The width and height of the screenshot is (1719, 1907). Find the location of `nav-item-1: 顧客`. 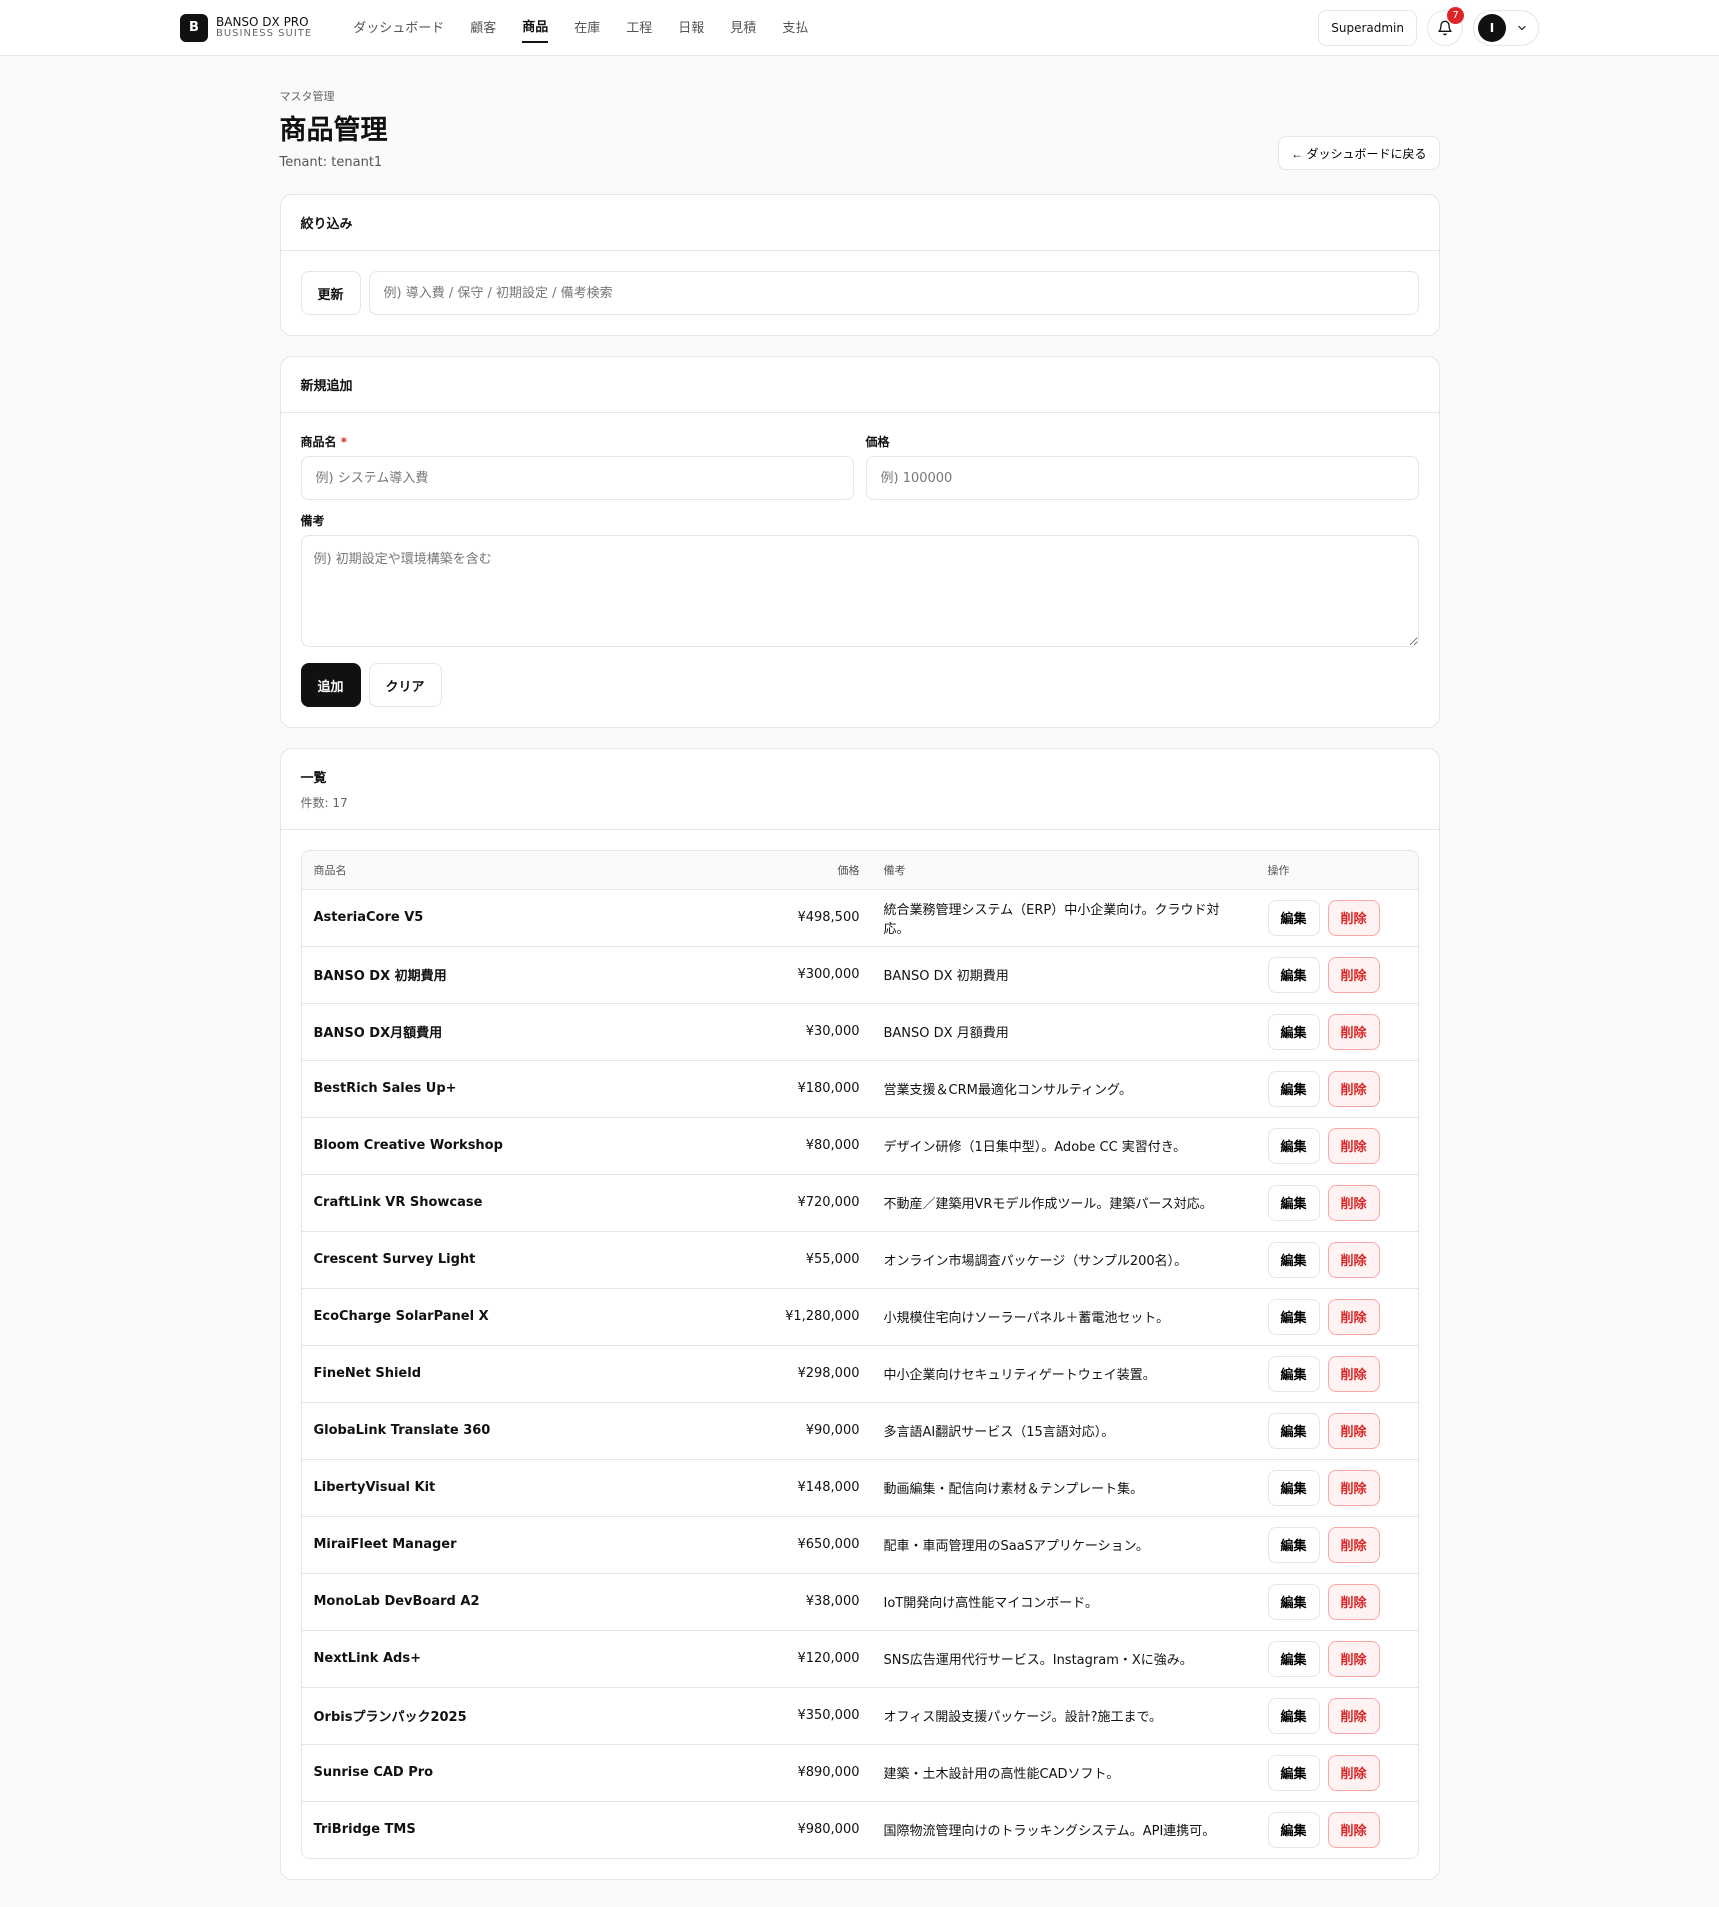

nav-item-1: 顧客 is located at coordinates (483, 28).